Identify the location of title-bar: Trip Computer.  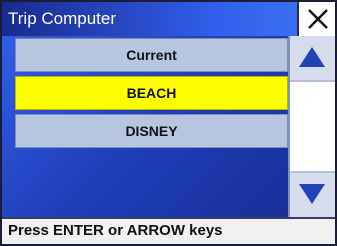
(149, 19).